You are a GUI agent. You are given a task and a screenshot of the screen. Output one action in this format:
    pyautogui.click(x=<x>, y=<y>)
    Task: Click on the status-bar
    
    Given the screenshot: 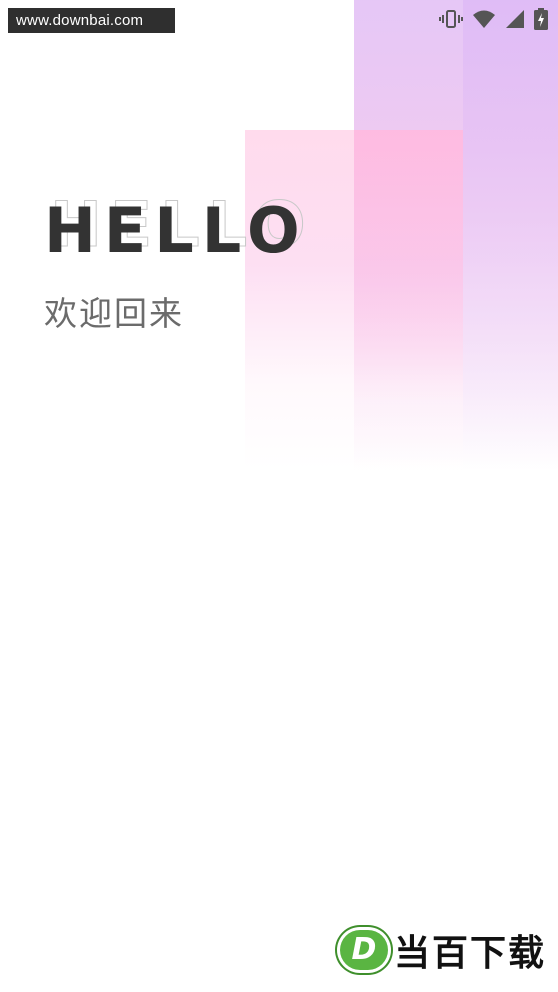 What is the action you would take?
    pyautogui.click(x=493, y=19)
    